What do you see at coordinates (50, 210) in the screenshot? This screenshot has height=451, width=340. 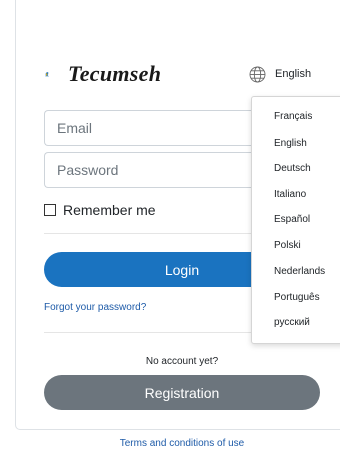 I see `remember-me-checkbox` at bounding box center [50, 210].